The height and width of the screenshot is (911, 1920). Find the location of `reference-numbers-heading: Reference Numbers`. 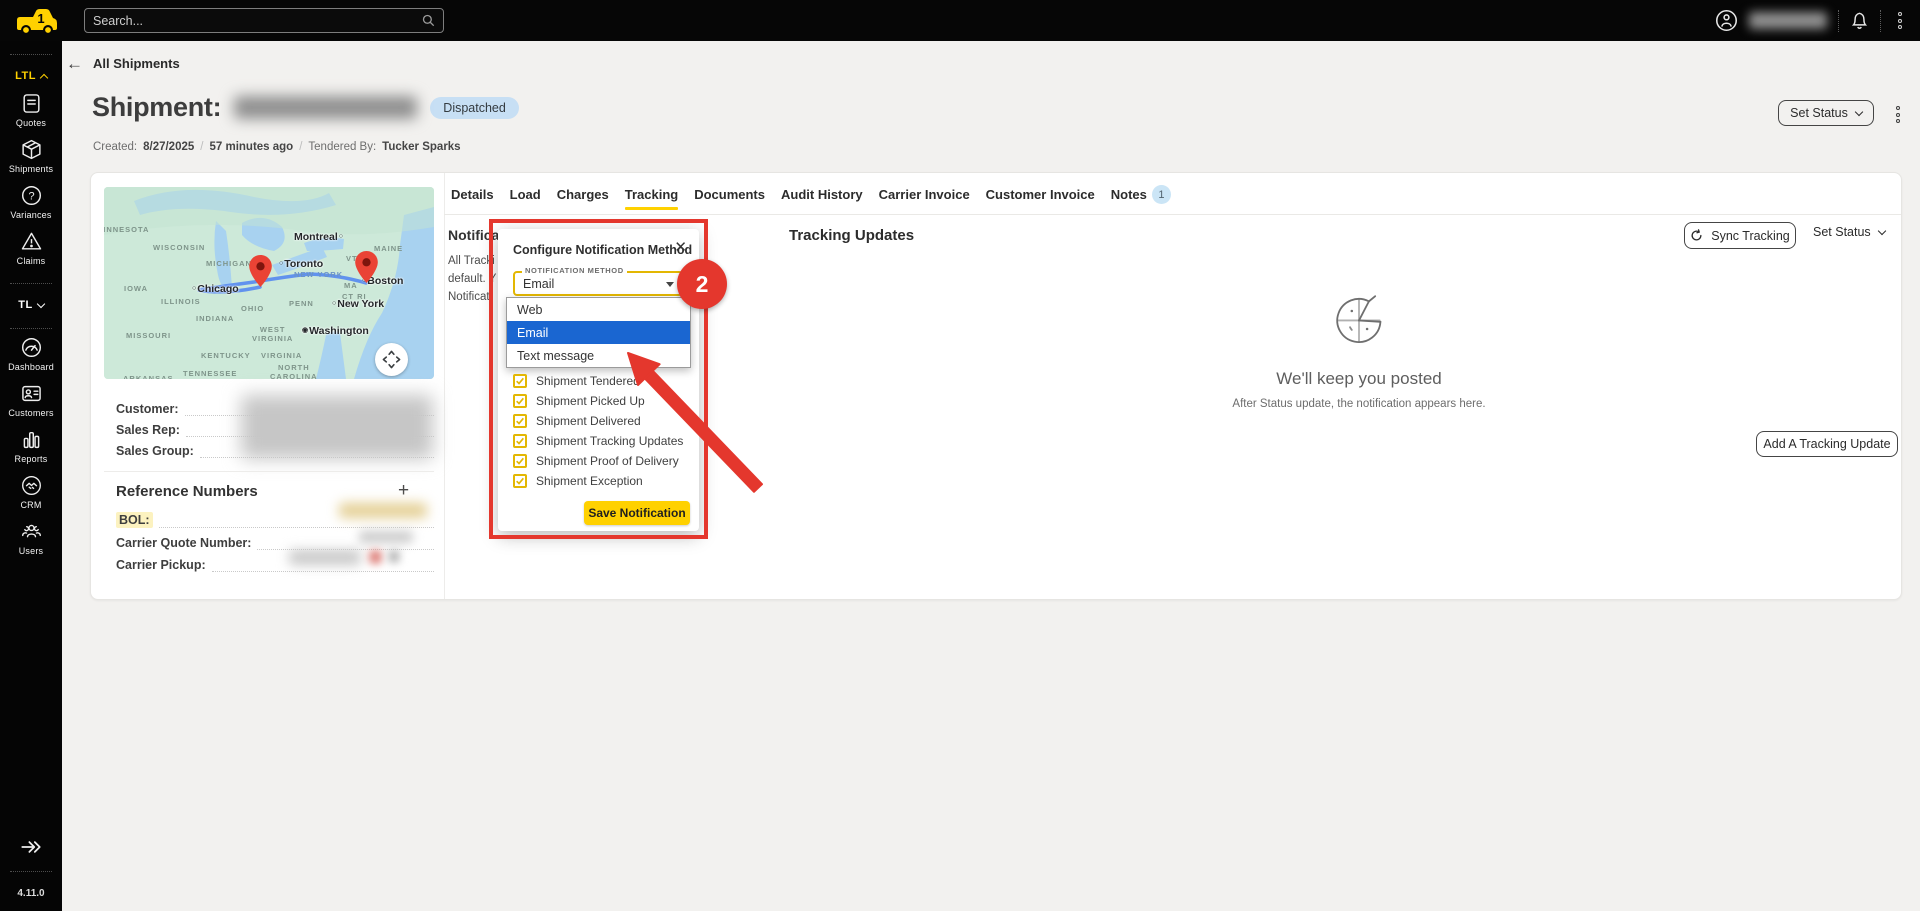

reference-numbers-heading: Reference Numbers is located at coordinates (187, 491).